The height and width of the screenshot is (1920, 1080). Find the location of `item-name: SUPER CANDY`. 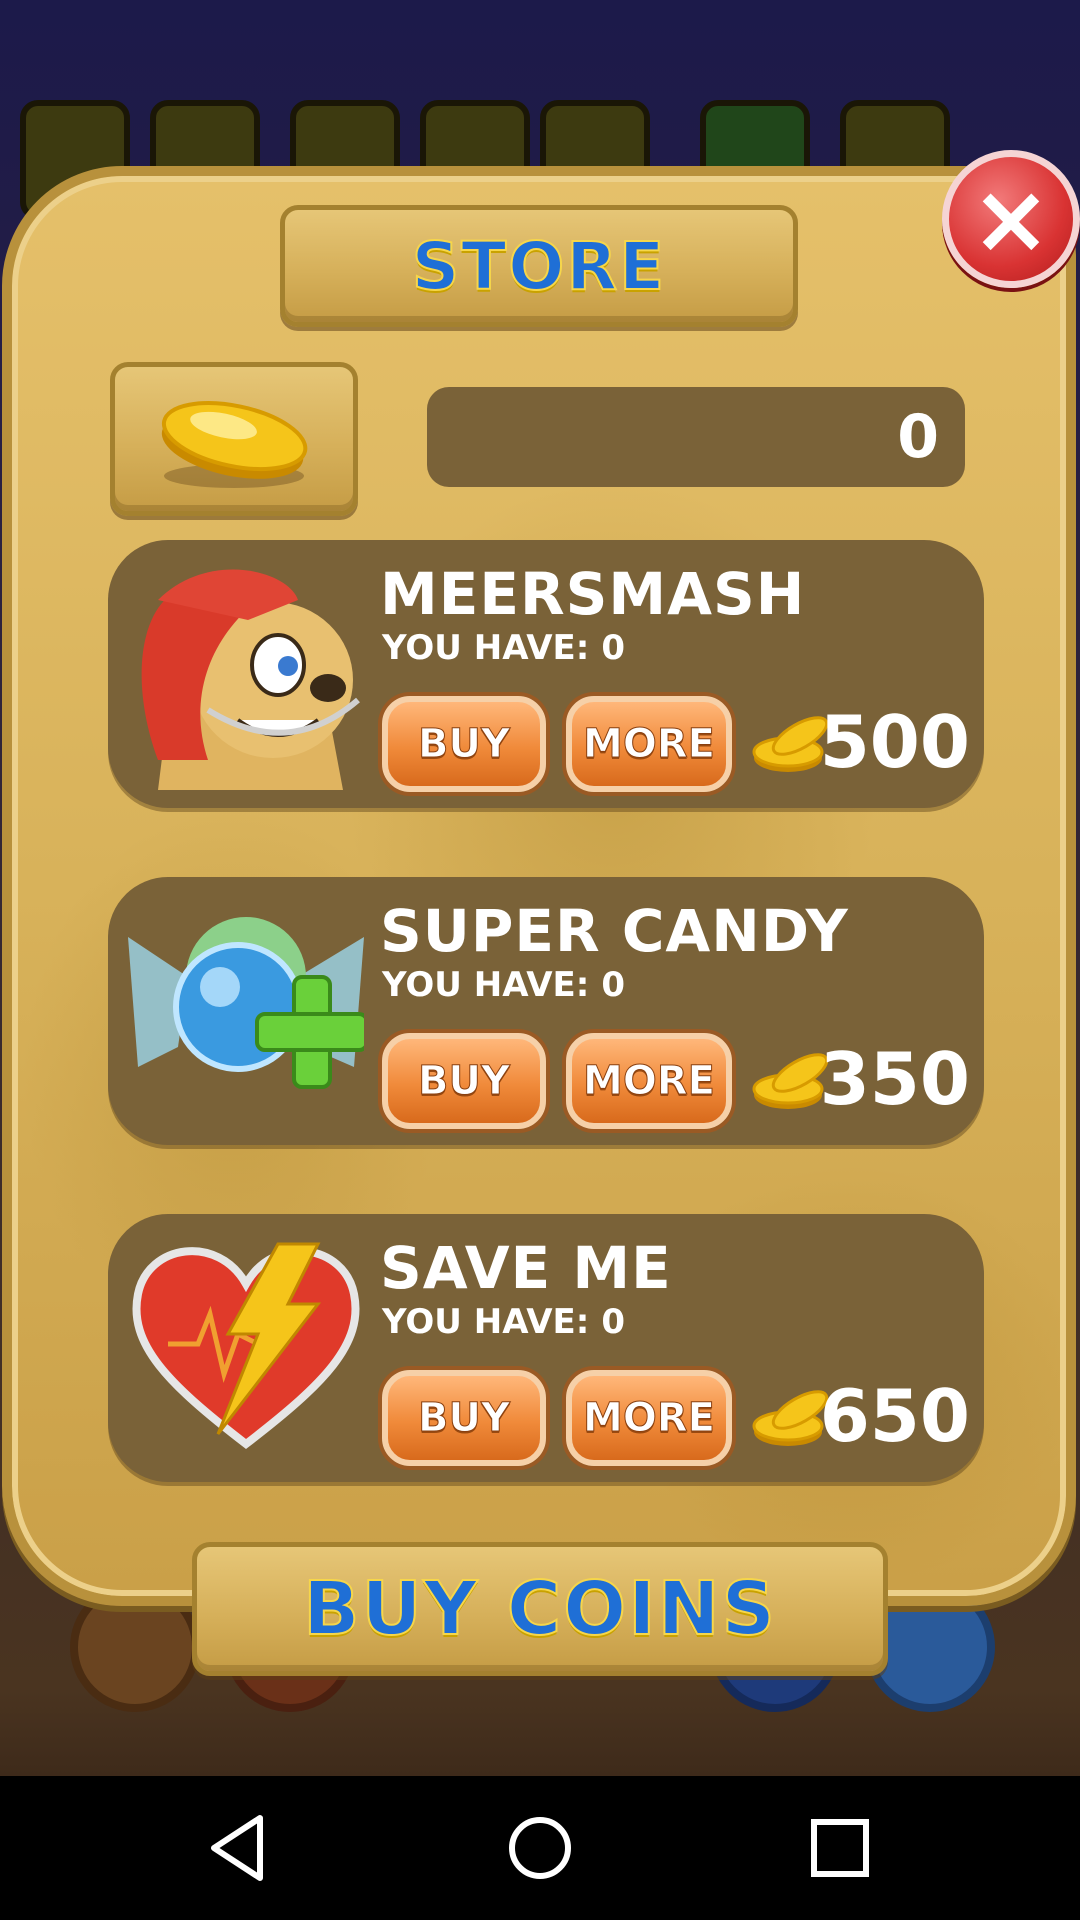

item-name: SUPER CANDY is located at coordinates (614, 931).